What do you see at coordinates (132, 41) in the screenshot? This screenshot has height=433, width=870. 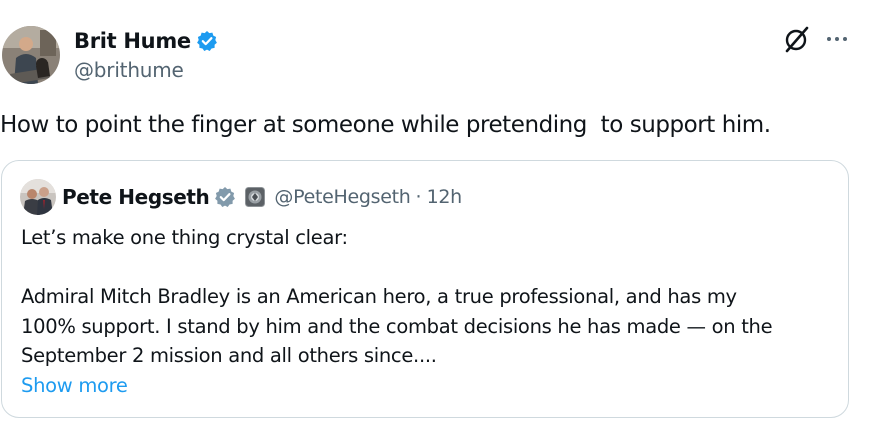 I see `author-name: Brit Hume` at bounding box center [132, 41].